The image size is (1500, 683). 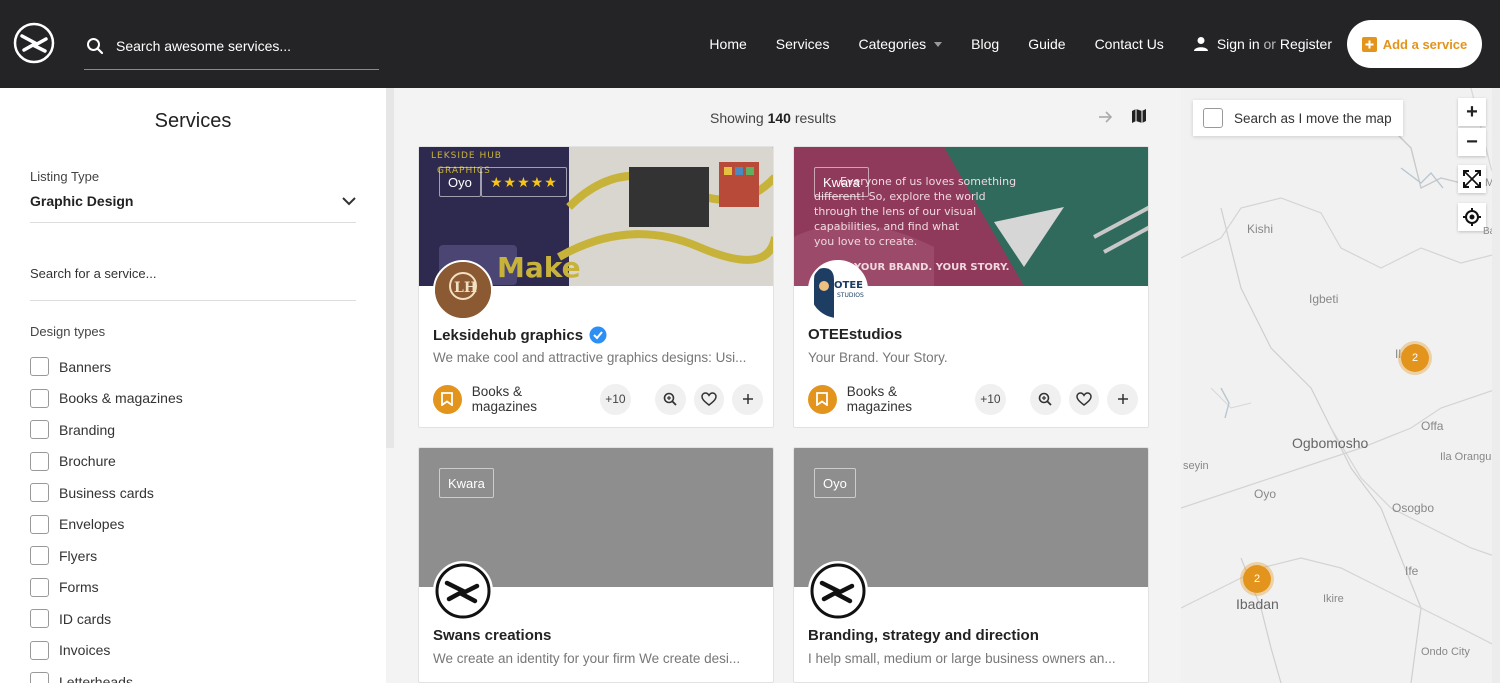 I want to click on zoom-out-button: −, so click(x=1472, y=142).